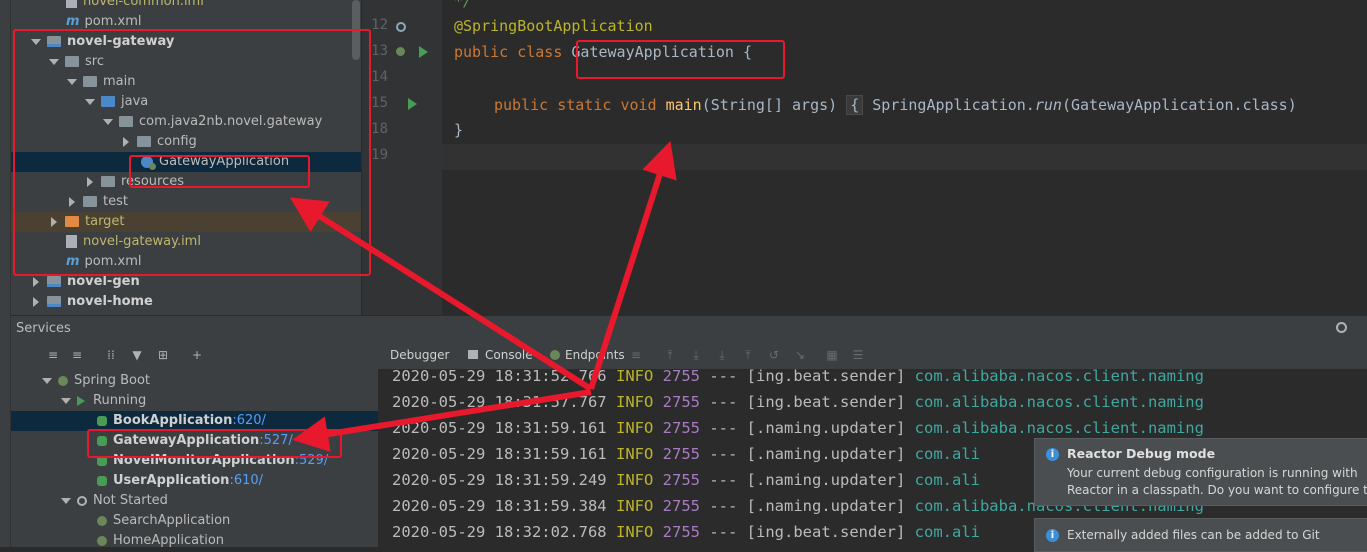 The height and width of the screenshot is (552, 1367). What do you see at coordinates (1141, 453) in the screenshot?
I see `notification-title: Reactor Debug mode` at bounding box center [1141, 453].